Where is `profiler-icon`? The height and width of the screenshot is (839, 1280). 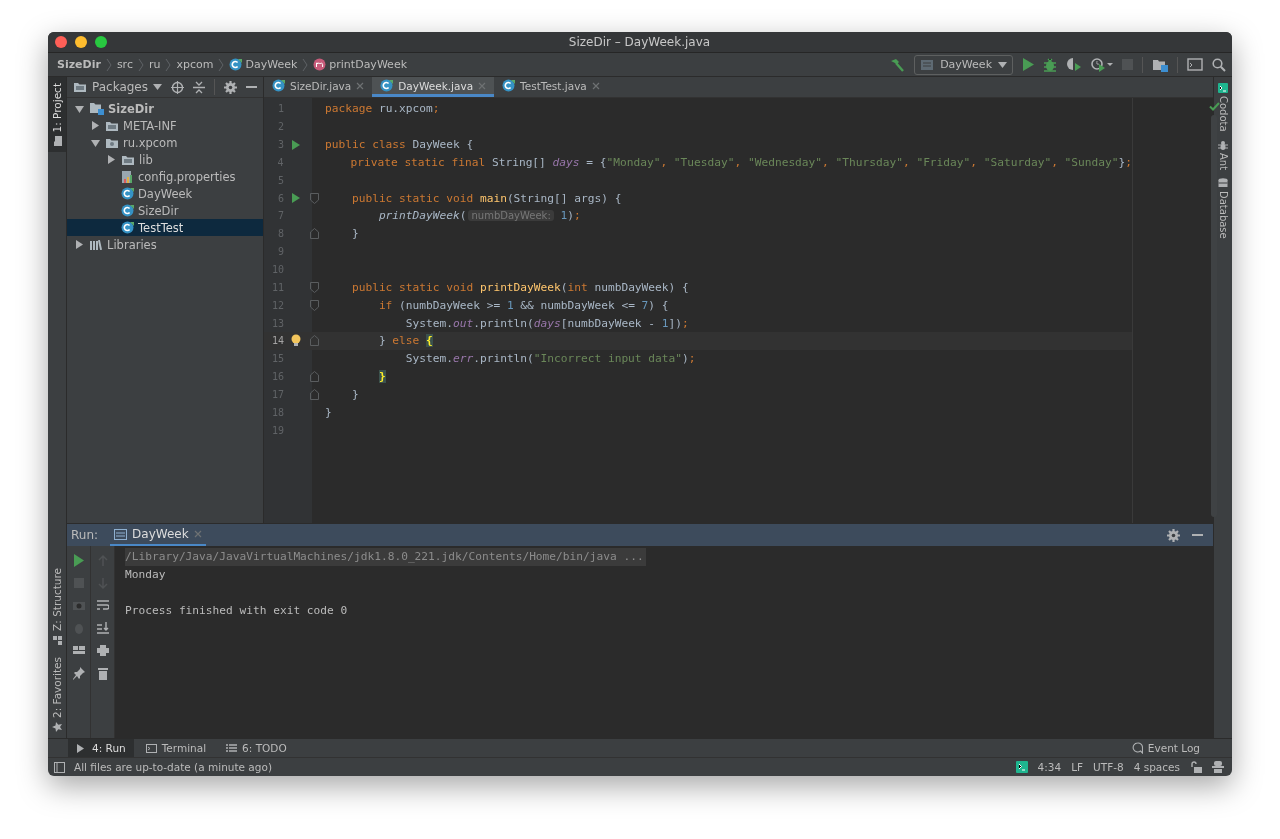
profiler-icon is located at coordinates (1102, 64).